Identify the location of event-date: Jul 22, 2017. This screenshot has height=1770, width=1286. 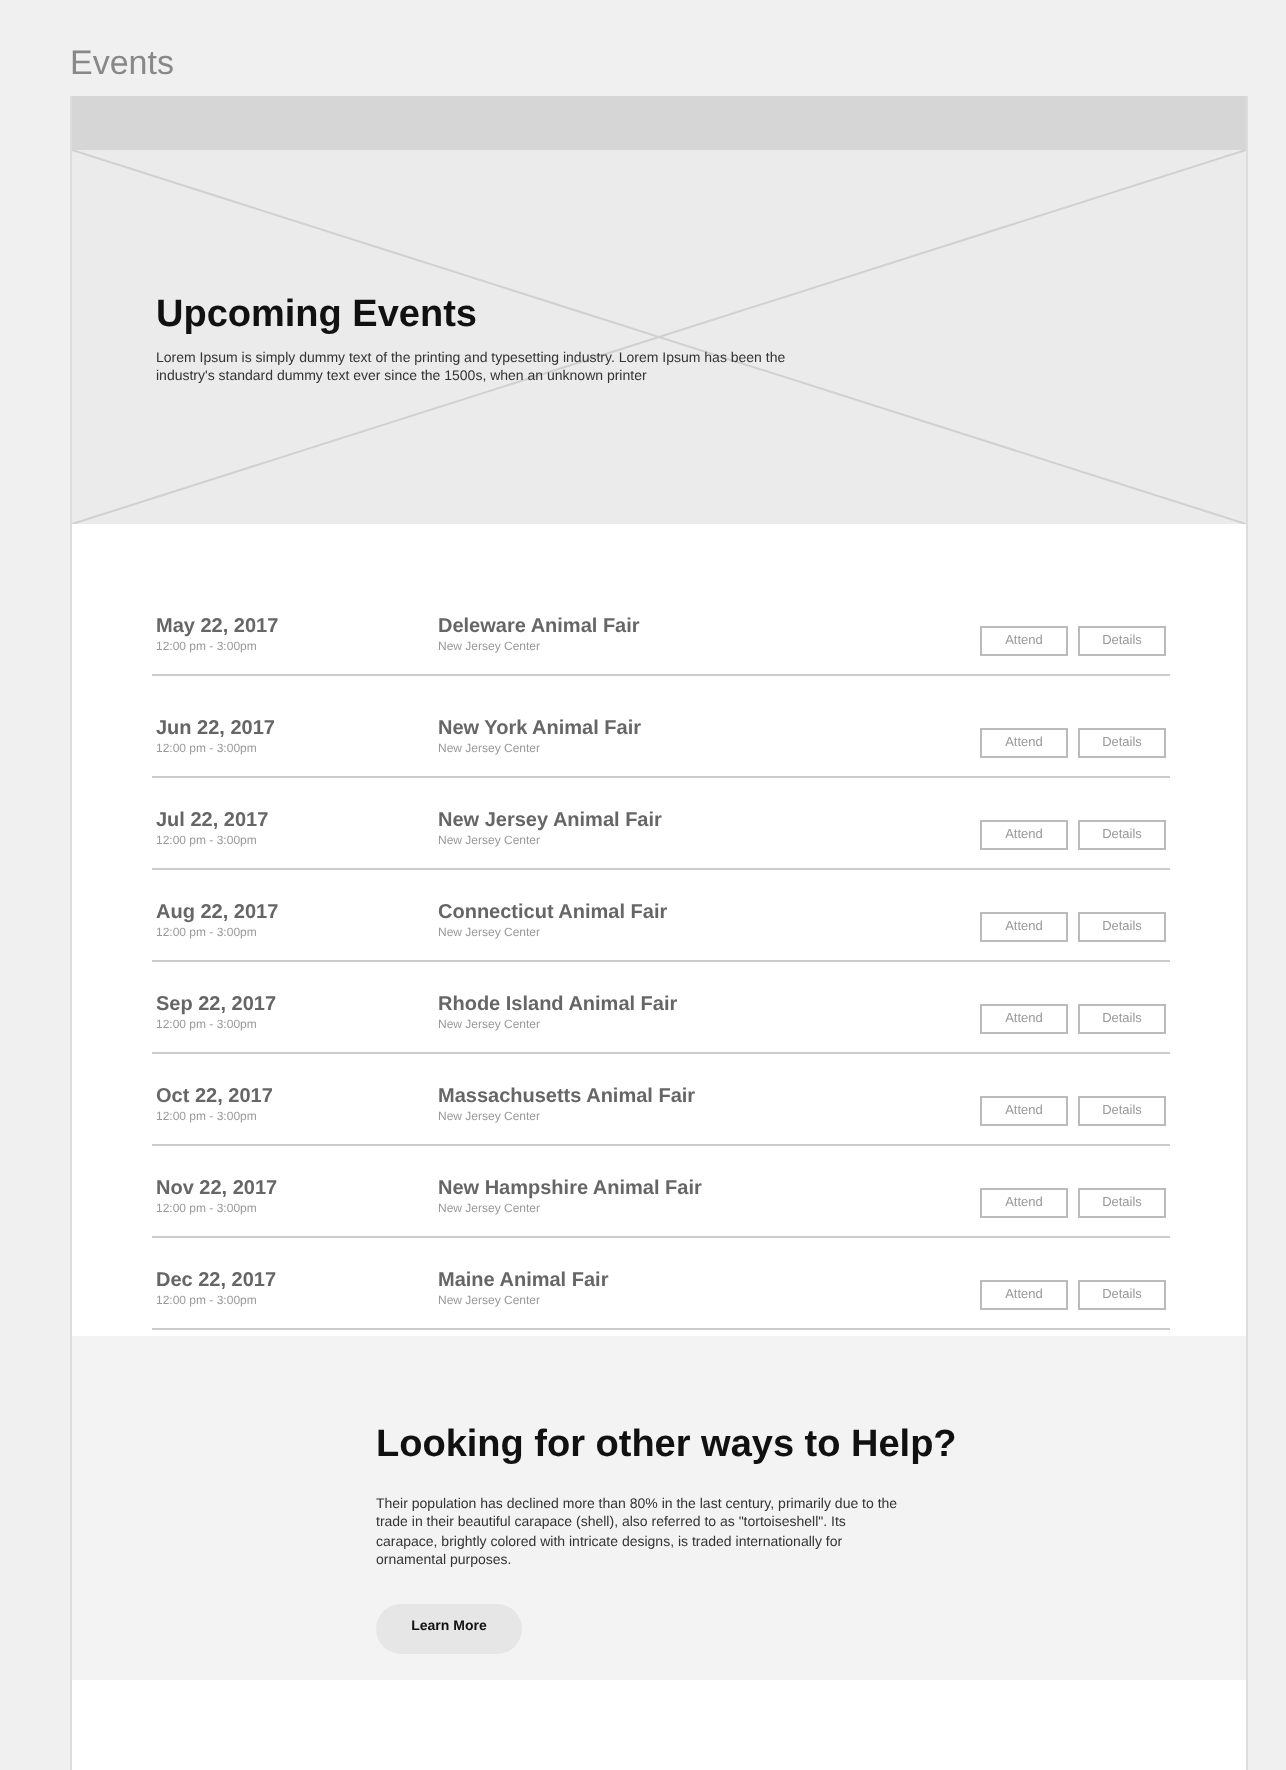
(213, 821).